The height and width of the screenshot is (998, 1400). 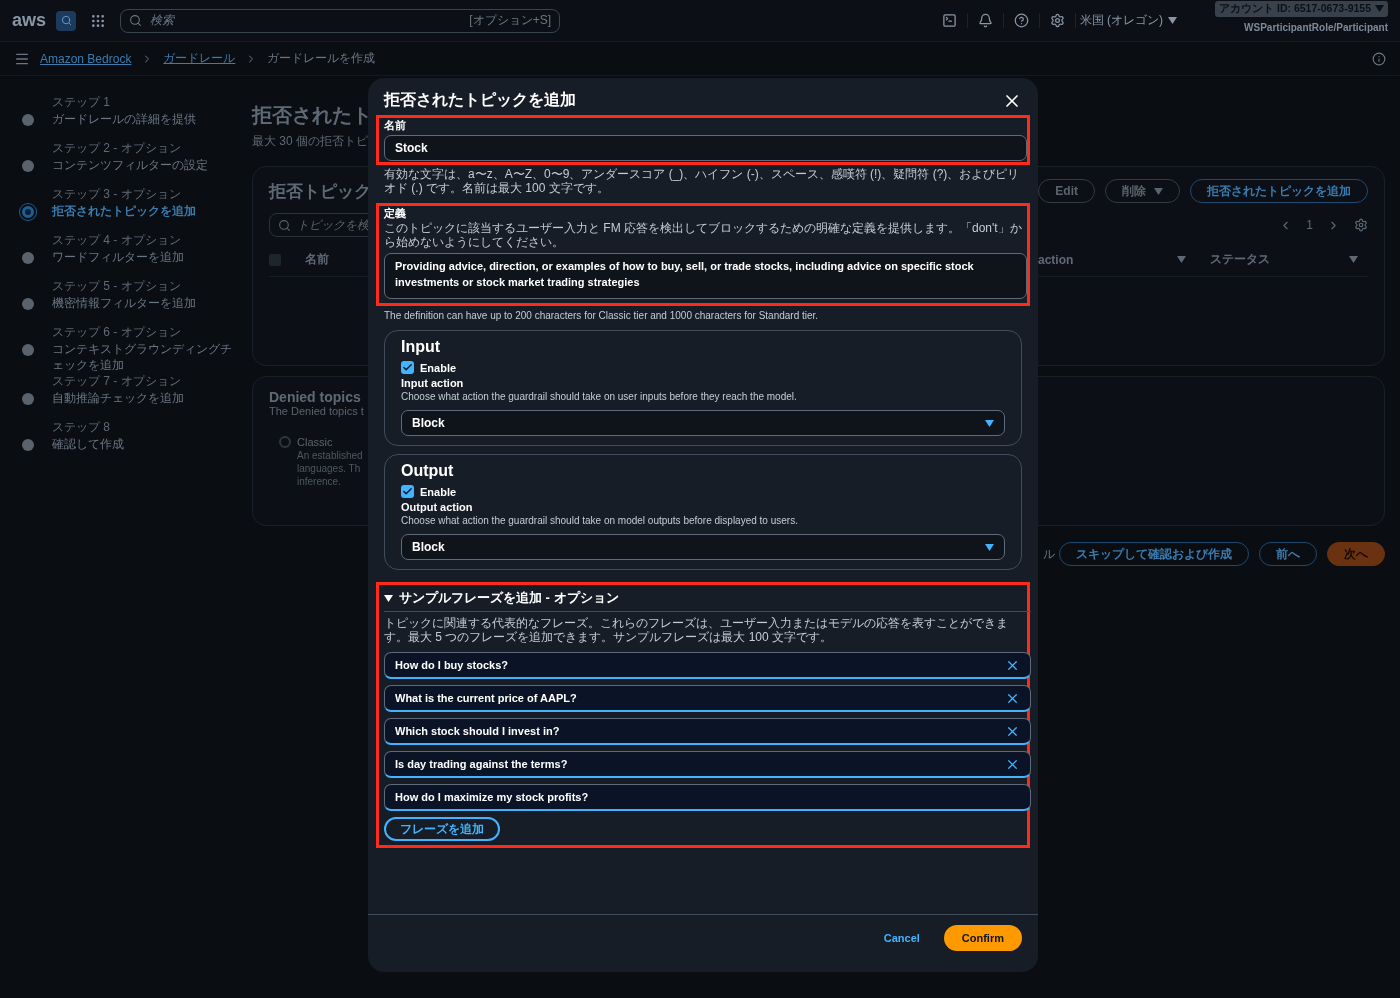 What do you see at coordinates (117, 194) in the screenshot?
I see `step-label: ステップ 3 - オプション` at bounding box center [117, 194].